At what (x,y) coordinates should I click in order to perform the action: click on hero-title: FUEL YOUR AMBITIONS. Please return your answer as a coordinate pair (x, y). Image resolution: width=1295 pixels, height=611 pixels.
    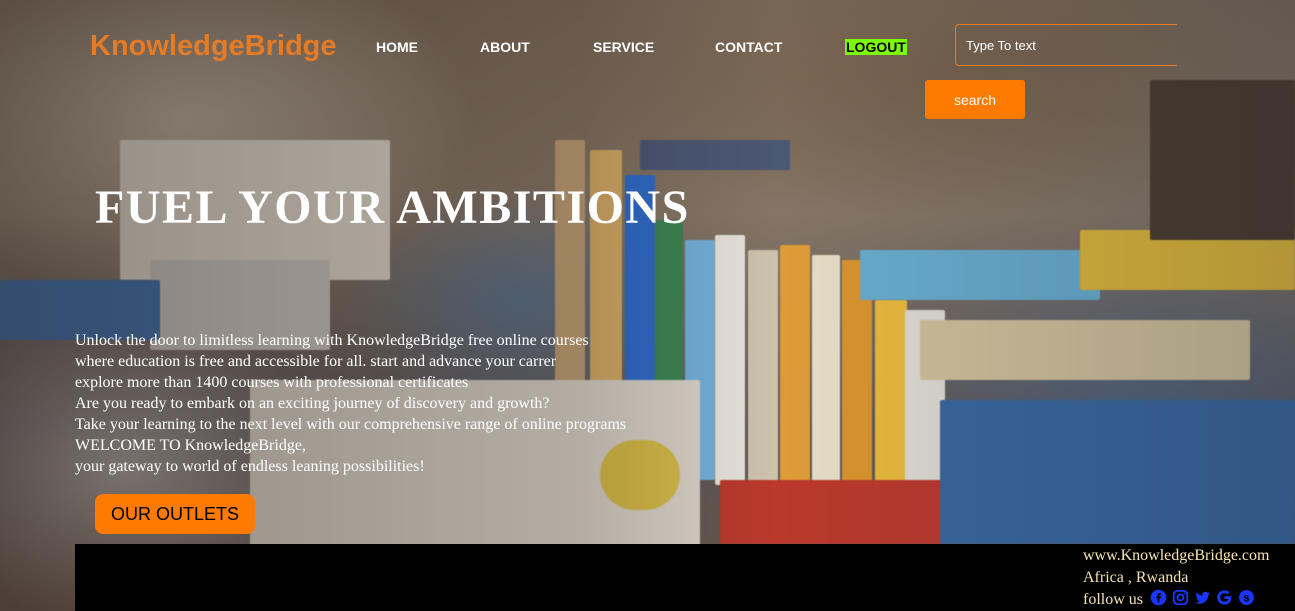
    Looking at the image, I should click on (392, 207).